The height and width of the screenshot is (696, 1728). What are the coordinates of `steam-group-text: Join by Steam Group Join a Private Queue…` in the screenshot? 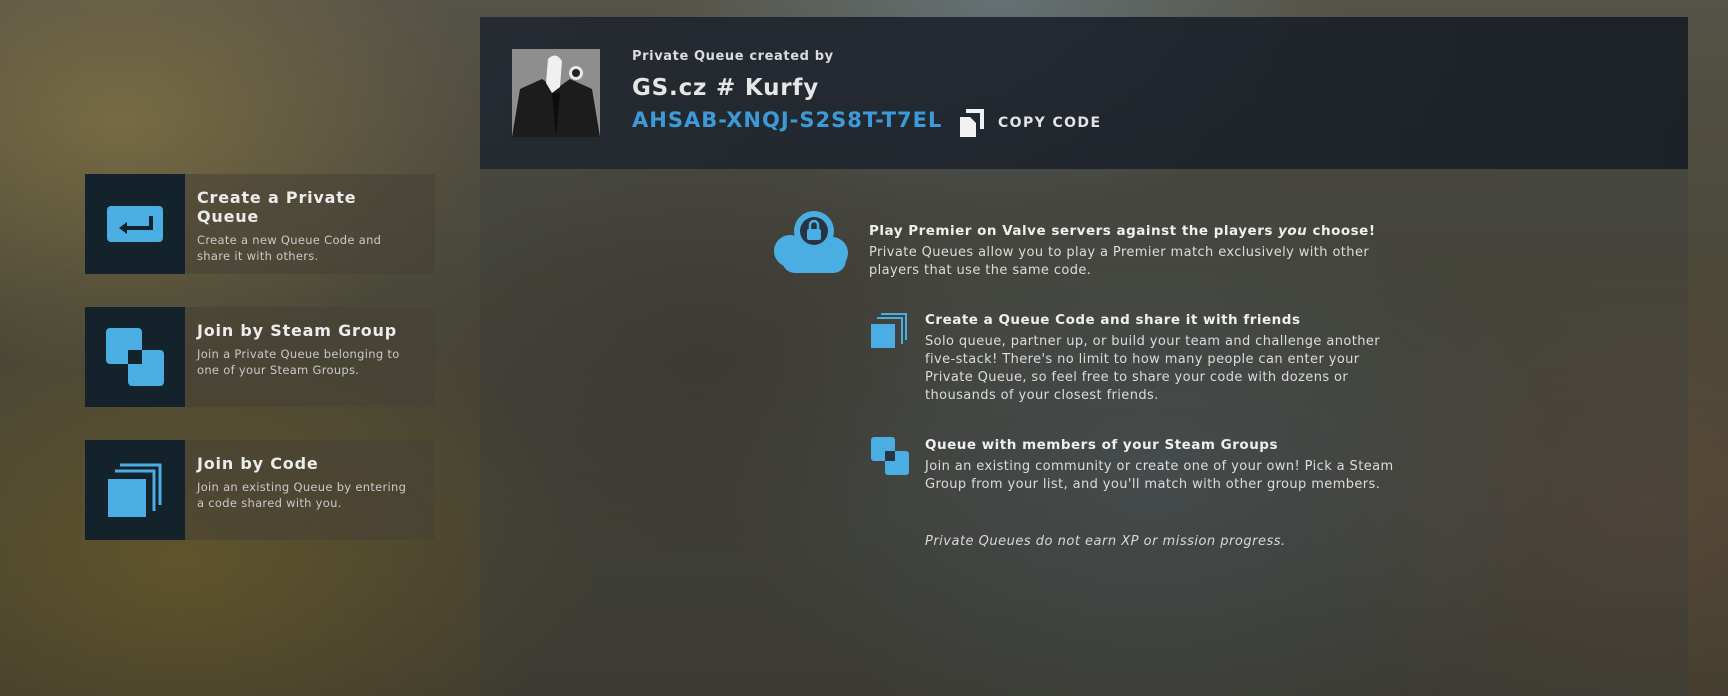 It's located at (307, 357).